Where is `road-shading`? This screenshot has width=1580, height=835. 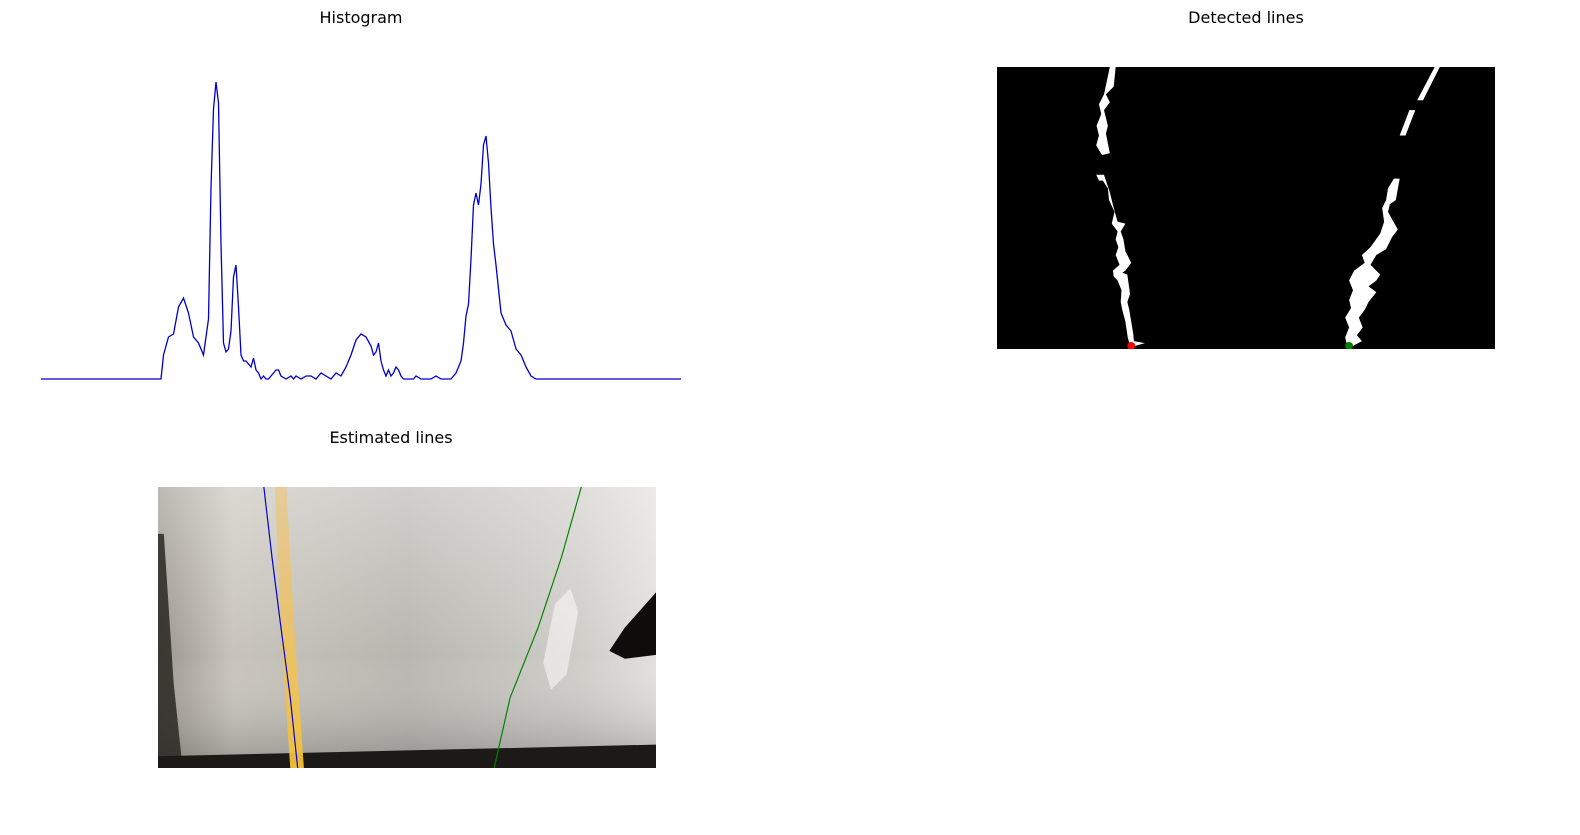
road-shading is located at coordinates (407, 627).